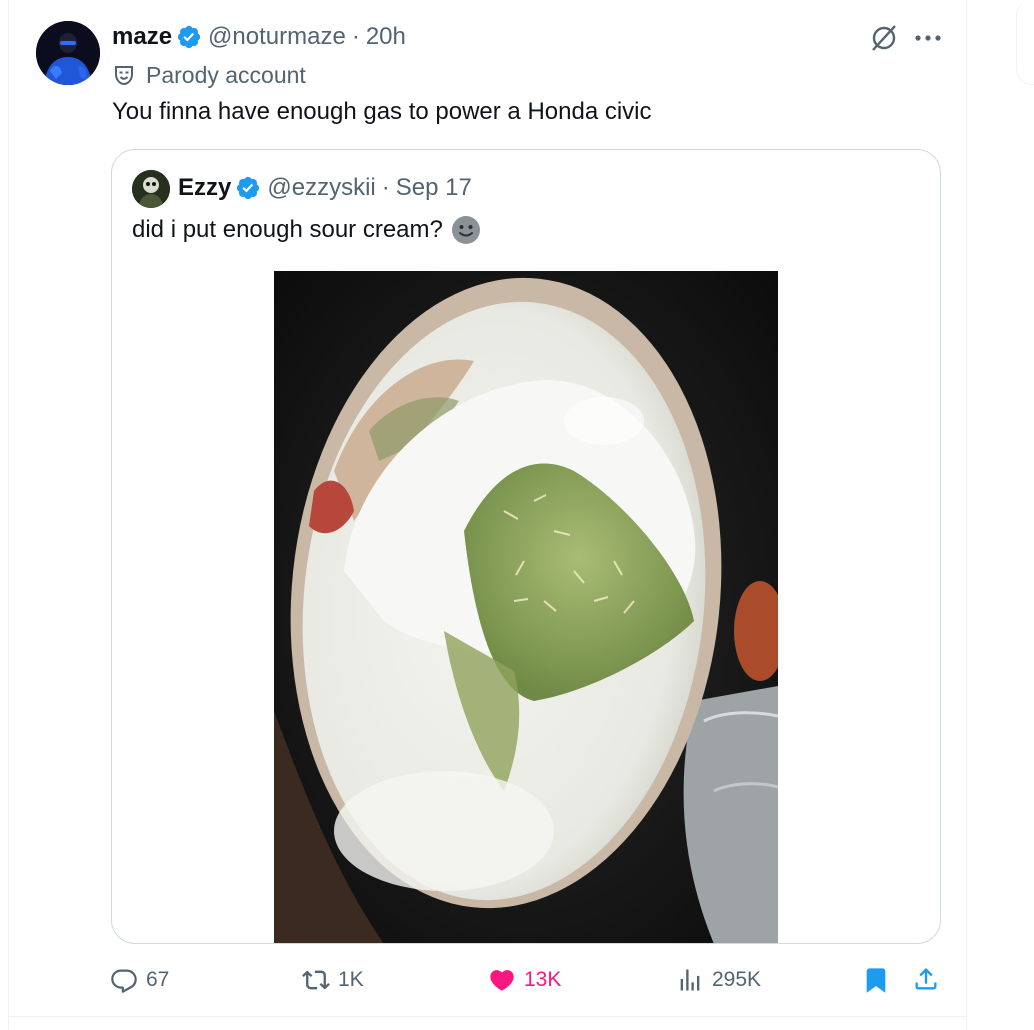 The image size is (1034, 1030). What do you see at coordinates (876, 980) in the screenshot?
I see `bookmark-filled-icon` at bounding box center [876, 980].